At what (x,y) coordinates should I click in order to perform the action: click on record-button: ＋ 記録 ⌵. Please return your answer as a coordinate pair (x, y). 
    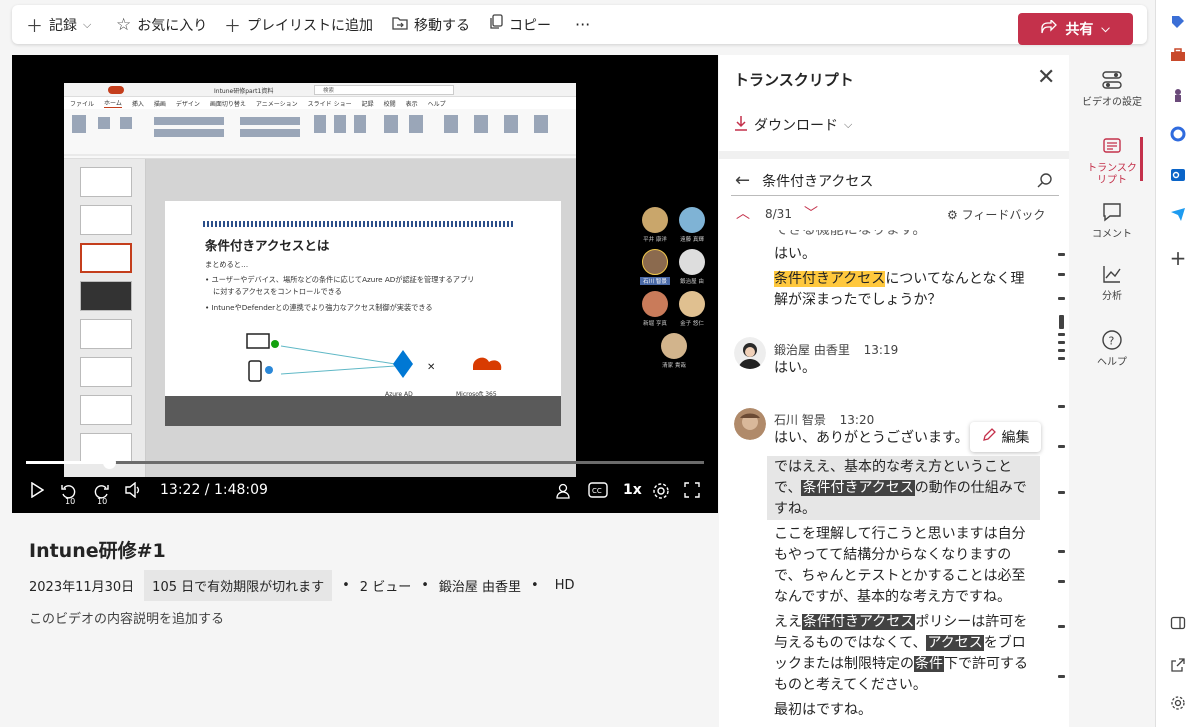
    Looking at the image, I should click on (58, 24).